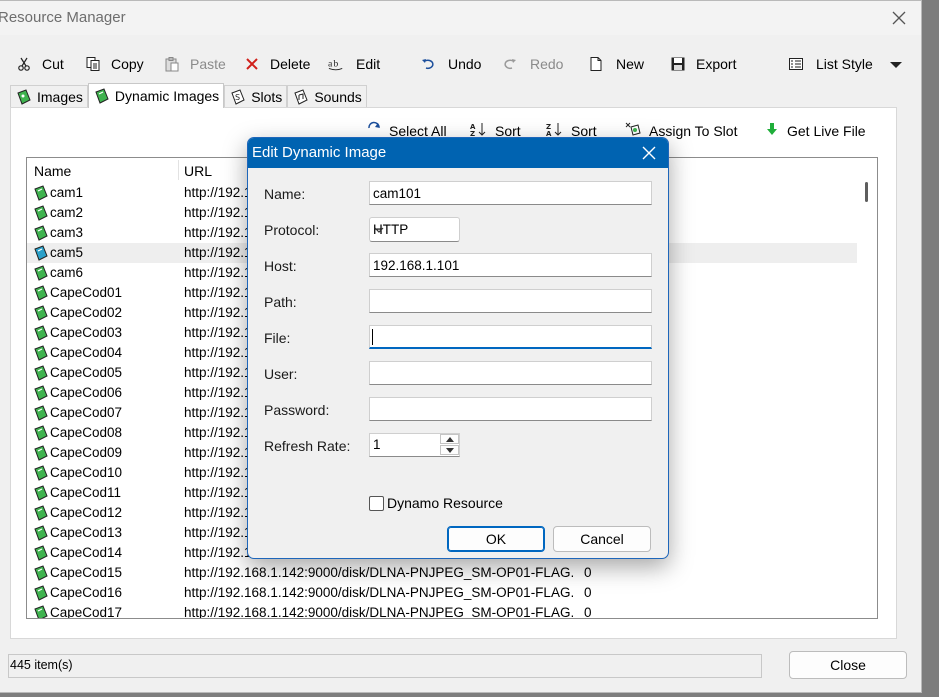  What do you see at coordinates (252, 64) in the screenshot?
I see `delete-x-icon` at bounding box center [252, 64].